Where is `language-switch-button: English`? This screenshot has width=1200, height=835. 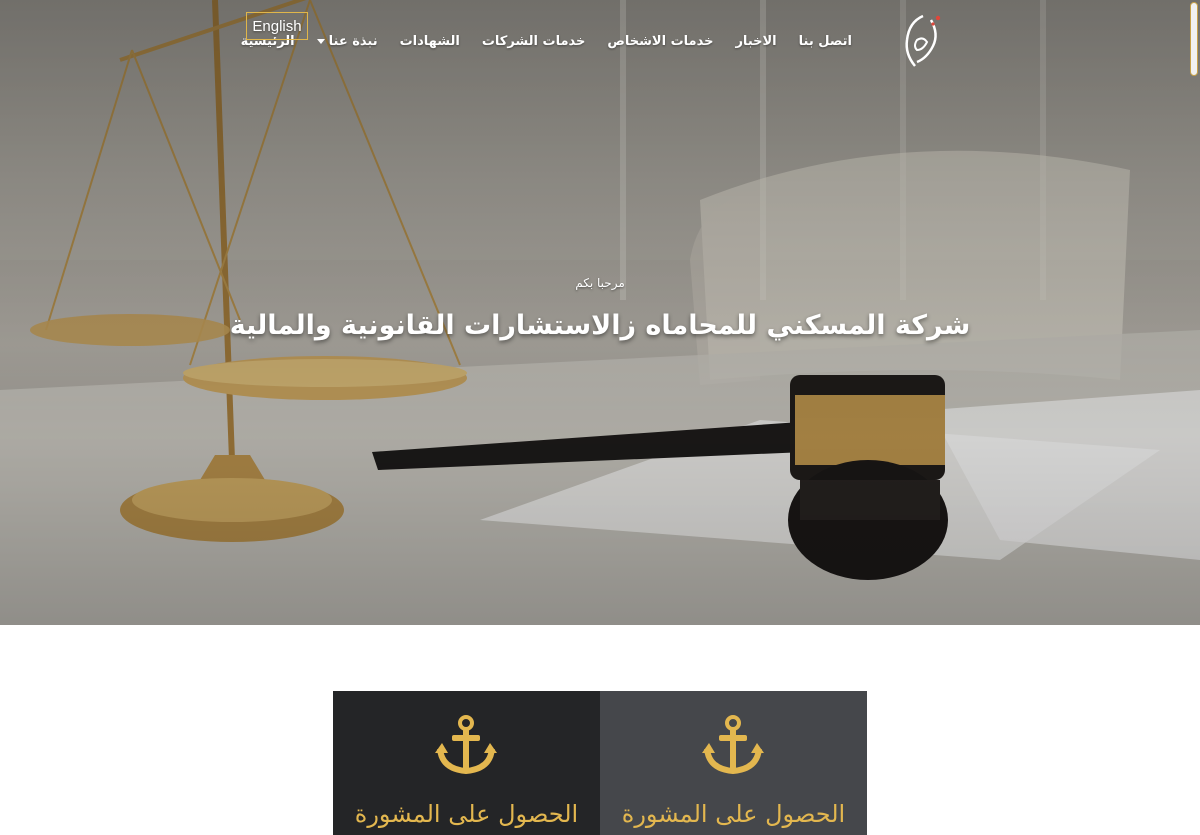
language-switch-button: English is located at coordinates (277, 26).